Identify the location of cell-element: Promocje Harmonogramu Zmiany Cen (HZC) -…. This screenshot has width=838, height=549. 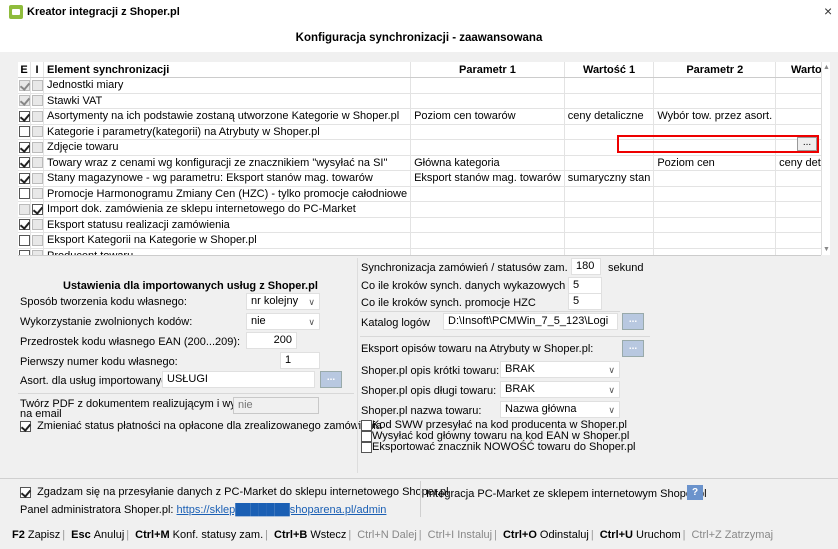
(227, 194).